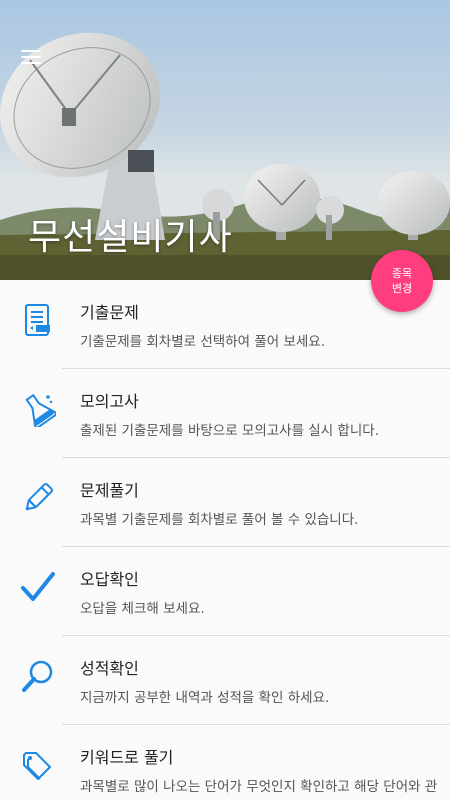  What do you see at coordinates (225, 502) in the screenshot?
I see `menu-item-solve-problems: 문제풀기 과목별 기출문제를 회차별로 풀어 볼 수 있습니다.` at bounding box center [225, 502].